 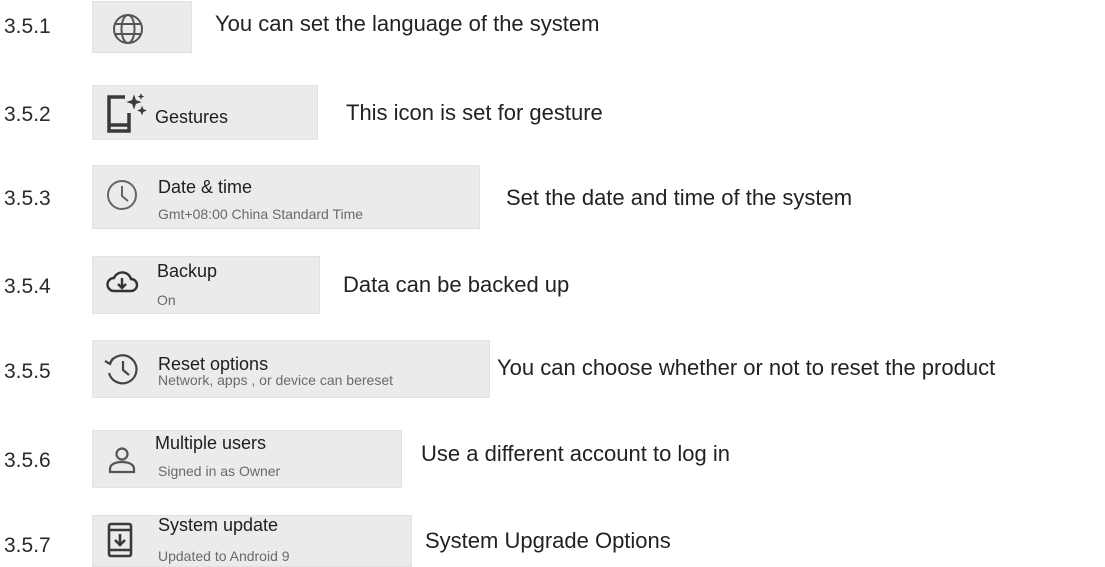 What do you see at coordinates (27, 26) in the screenshot?
I see `section-number: 3.5.1` at bounding box center [27, 26].